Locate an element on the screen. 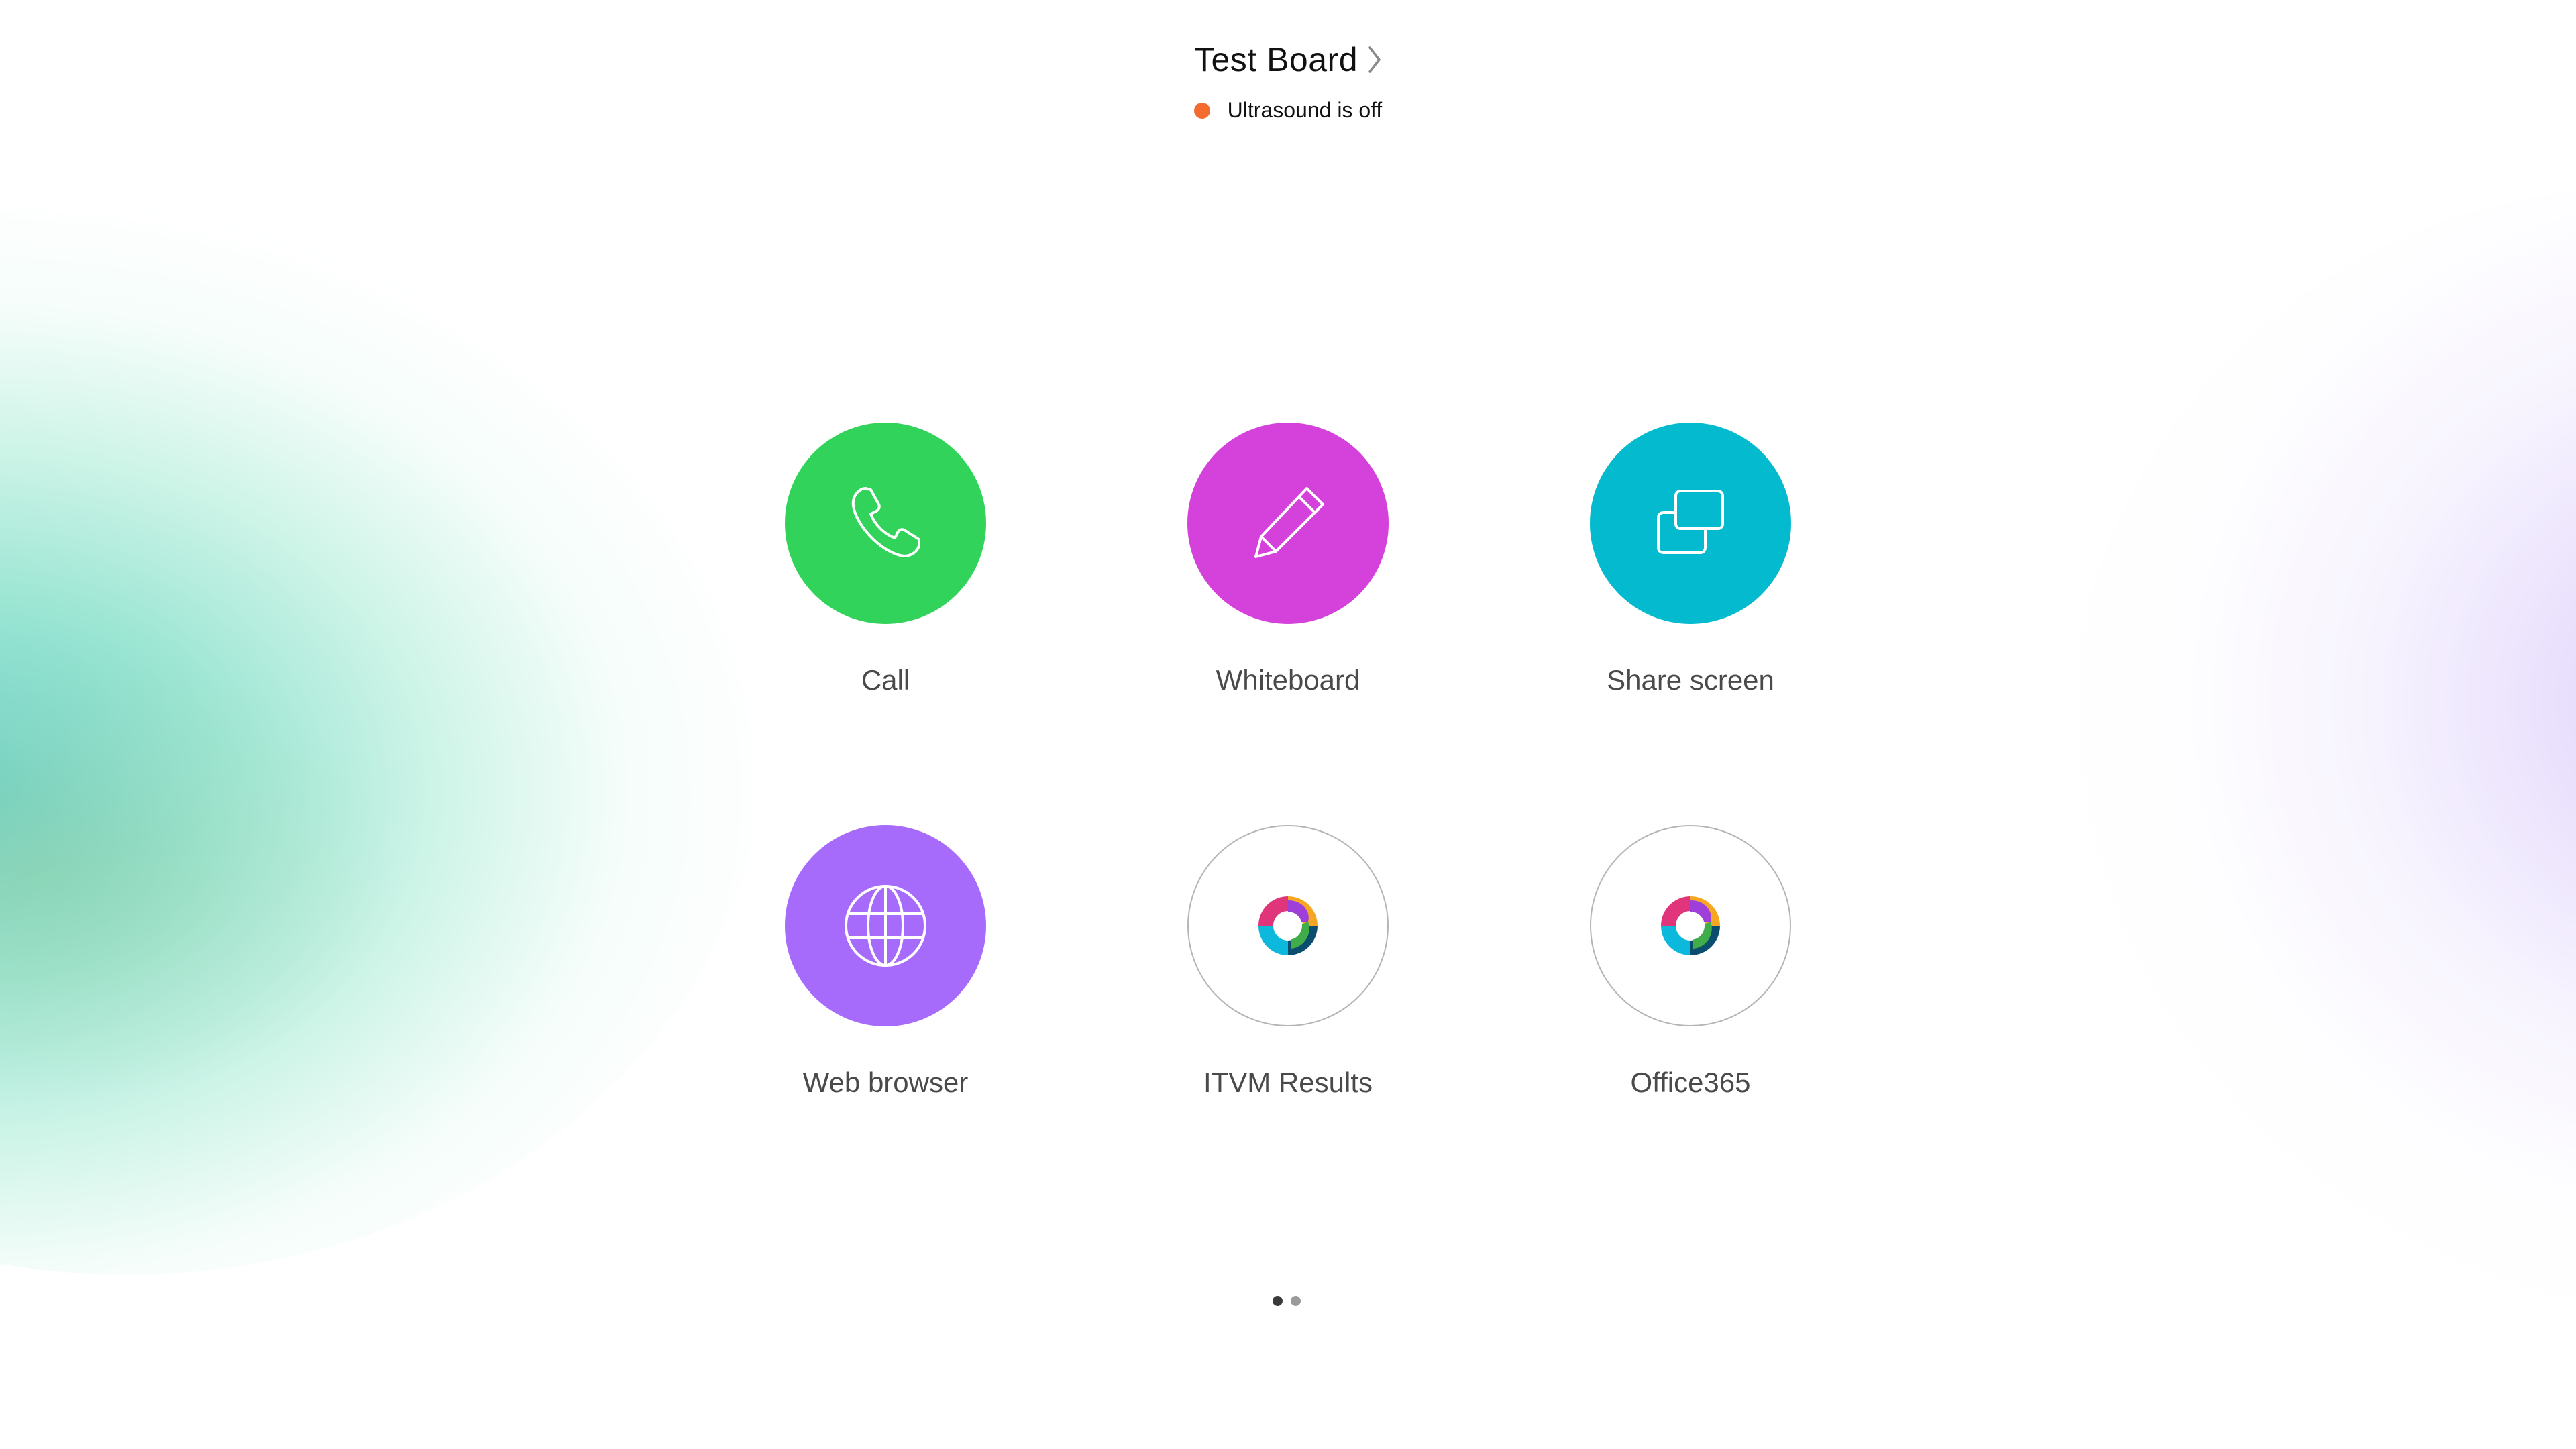 This screenshot has height=1449, width=2576. status-text: Ultrasound is off is located at coordinates (1305, 110).